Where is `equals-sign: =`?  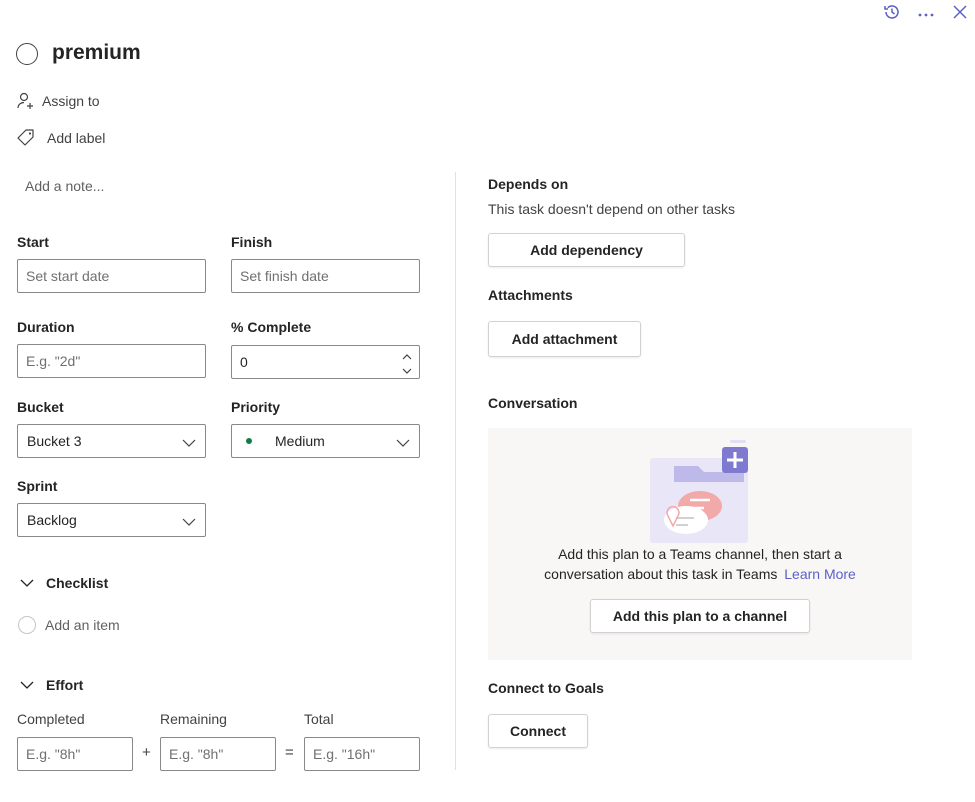 equals-sign: = is located at coordinates (289, 752).